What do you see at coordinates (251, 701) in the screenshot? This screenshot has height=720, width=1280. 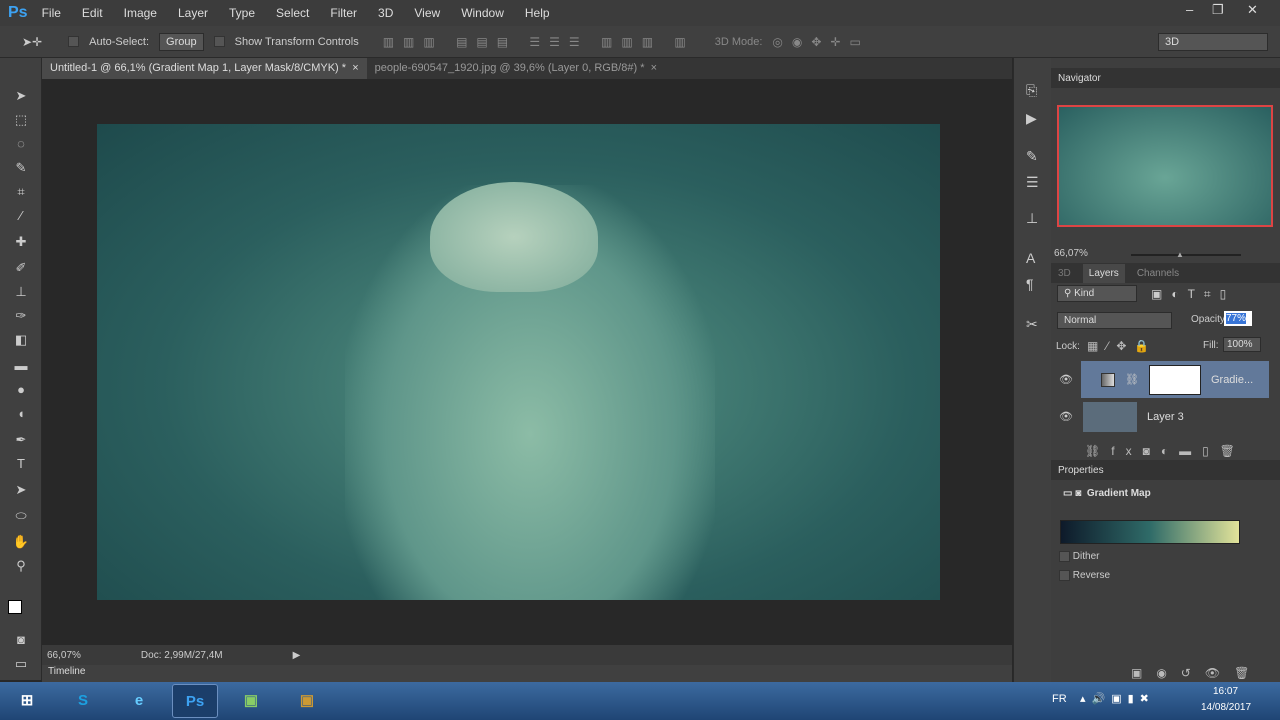 I see `app-icon: ▣` at bounding box center [251, 701].